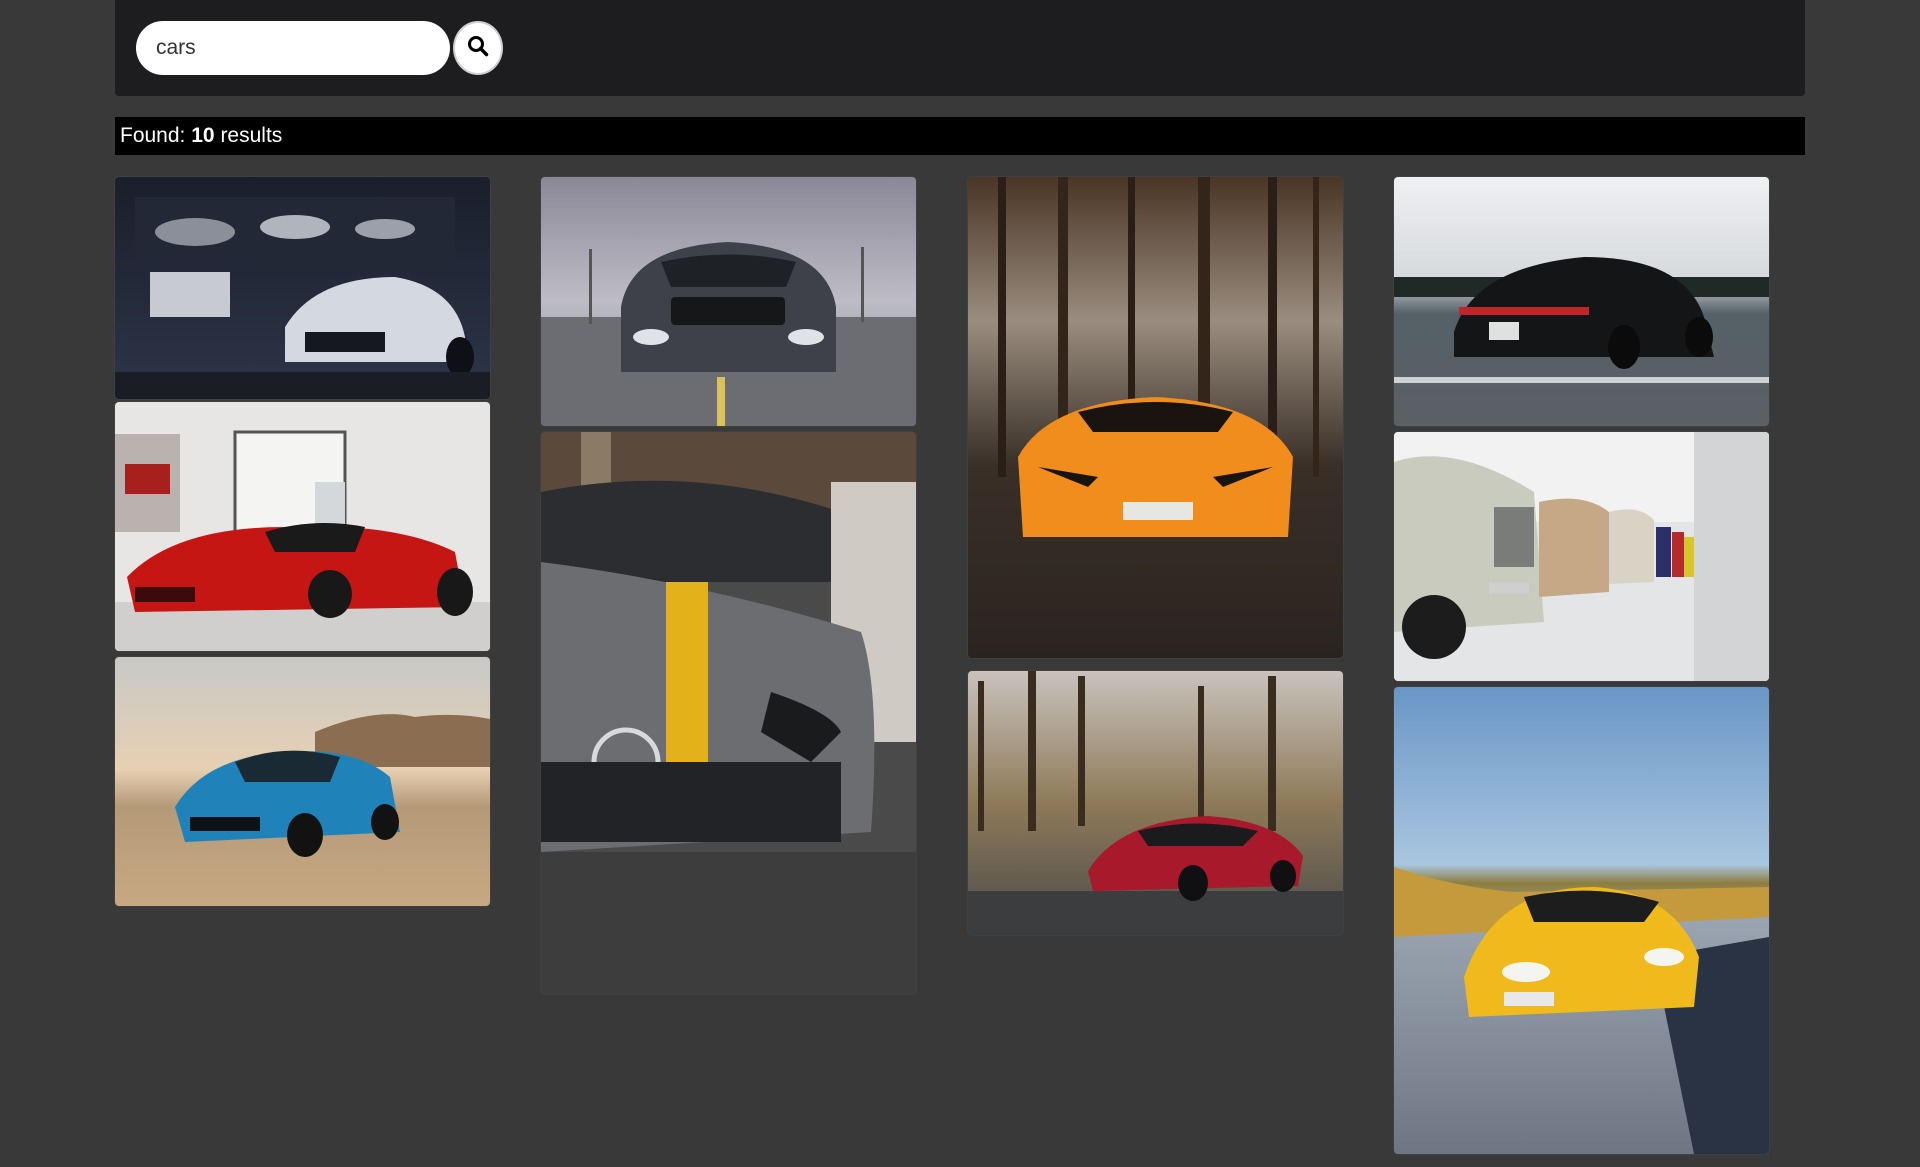  What do you see at coordinates (1581, 301) in the screenshot?
I see `image-tile-black-porsche` at bounding box center [1581, 301].